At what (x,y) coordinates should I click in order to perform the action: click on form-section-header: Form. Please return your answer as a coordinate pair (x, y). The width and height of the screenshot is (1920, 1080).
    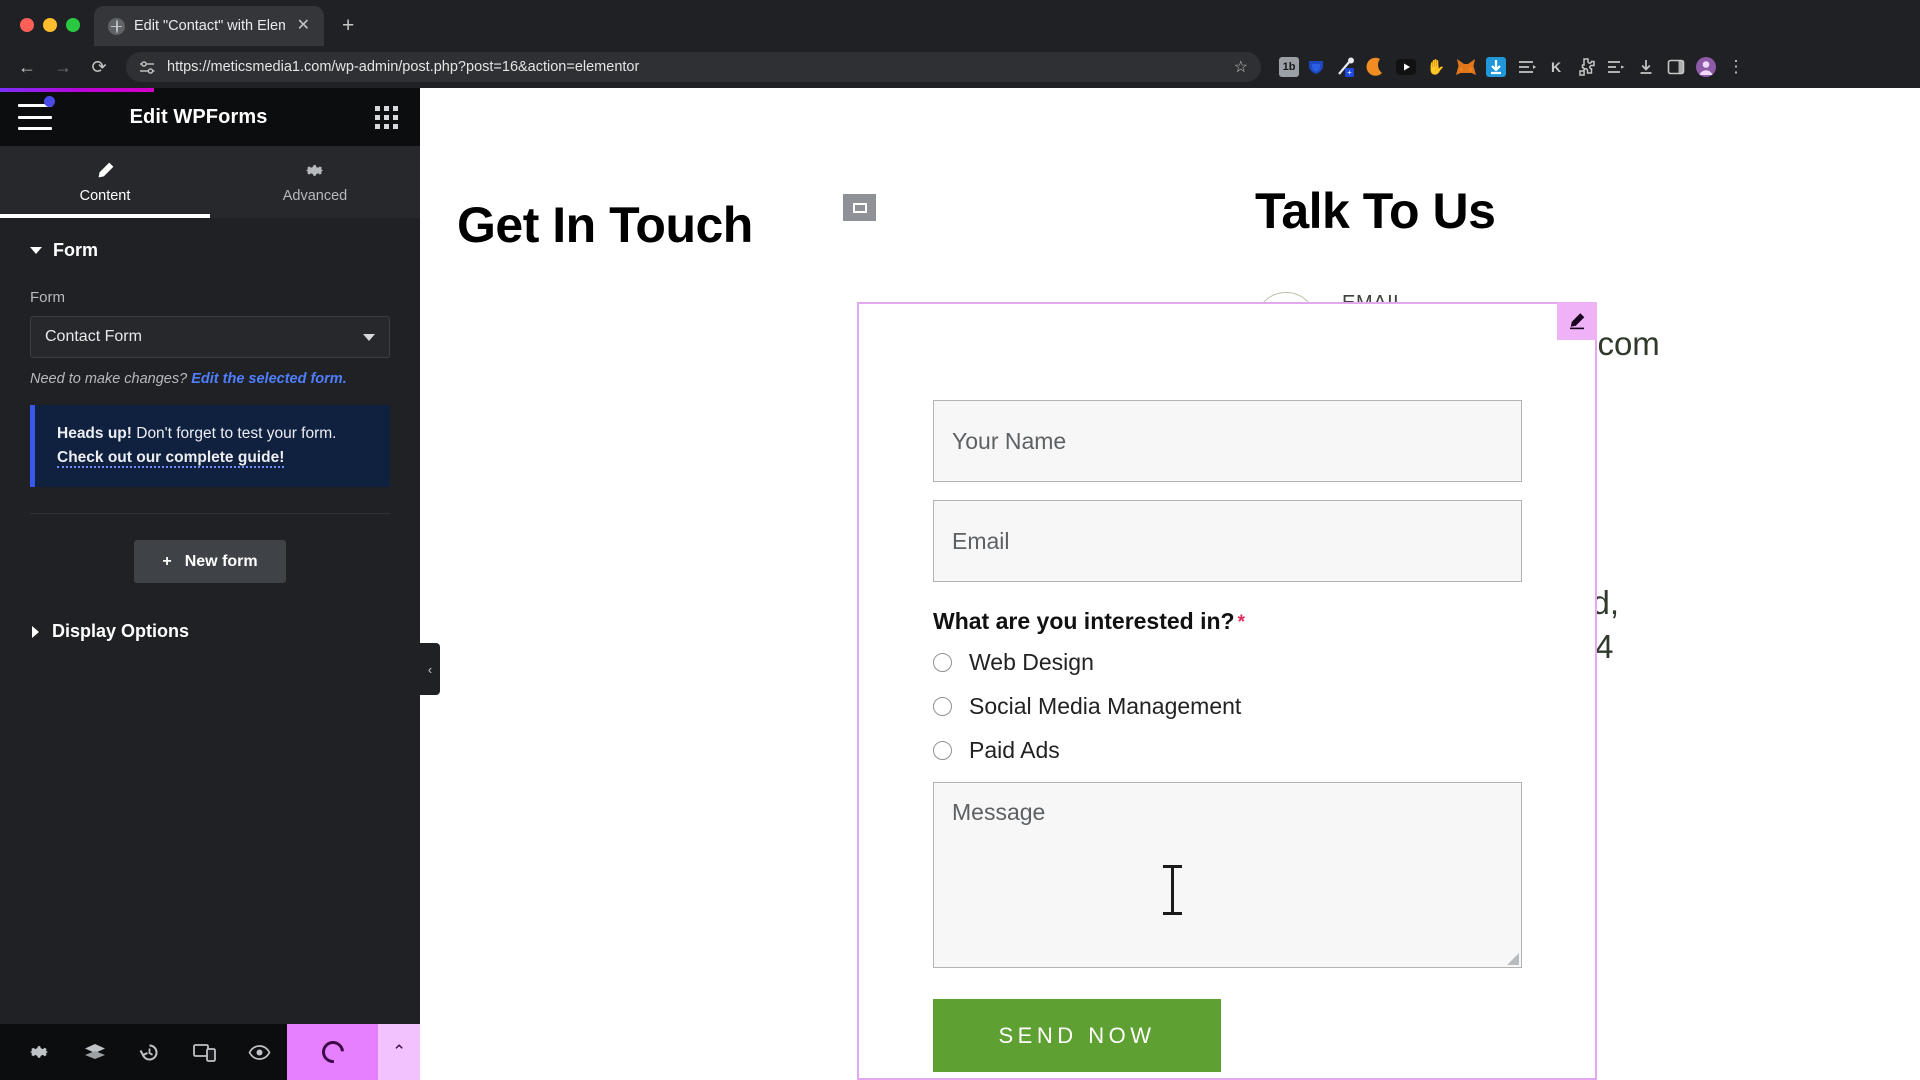
    Looking at the image, I should click on (210, 247).